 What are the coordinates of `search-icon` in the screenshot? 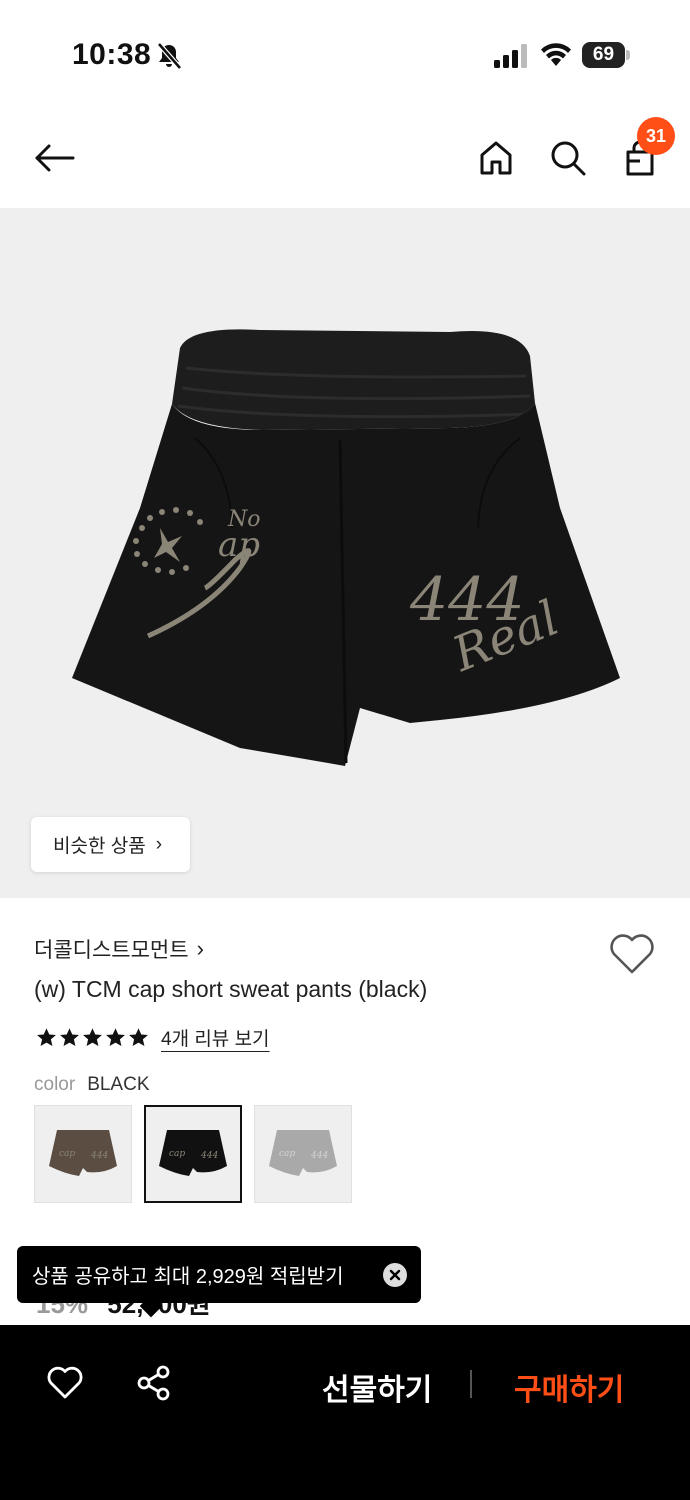 It's located at (568, 158).